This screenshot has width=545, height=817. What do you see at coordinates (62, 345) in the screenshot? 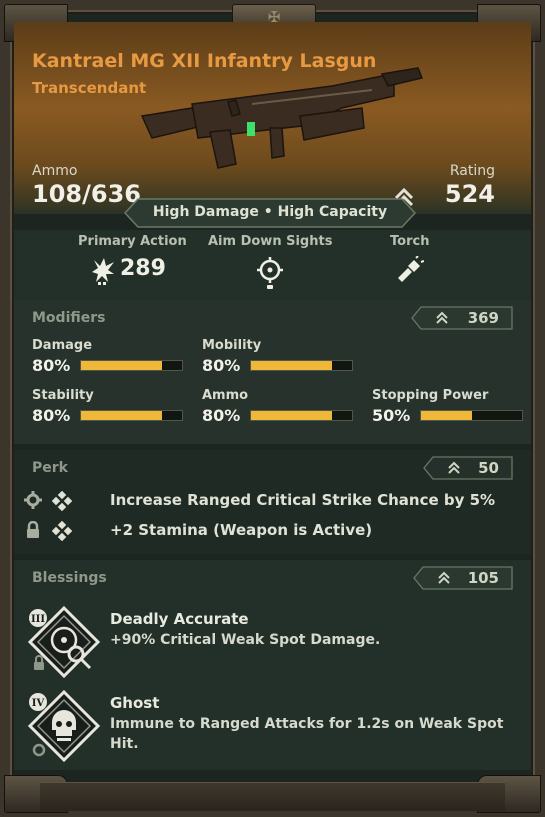
I see `stat-label: Damage` at bounding box center [62, 345].